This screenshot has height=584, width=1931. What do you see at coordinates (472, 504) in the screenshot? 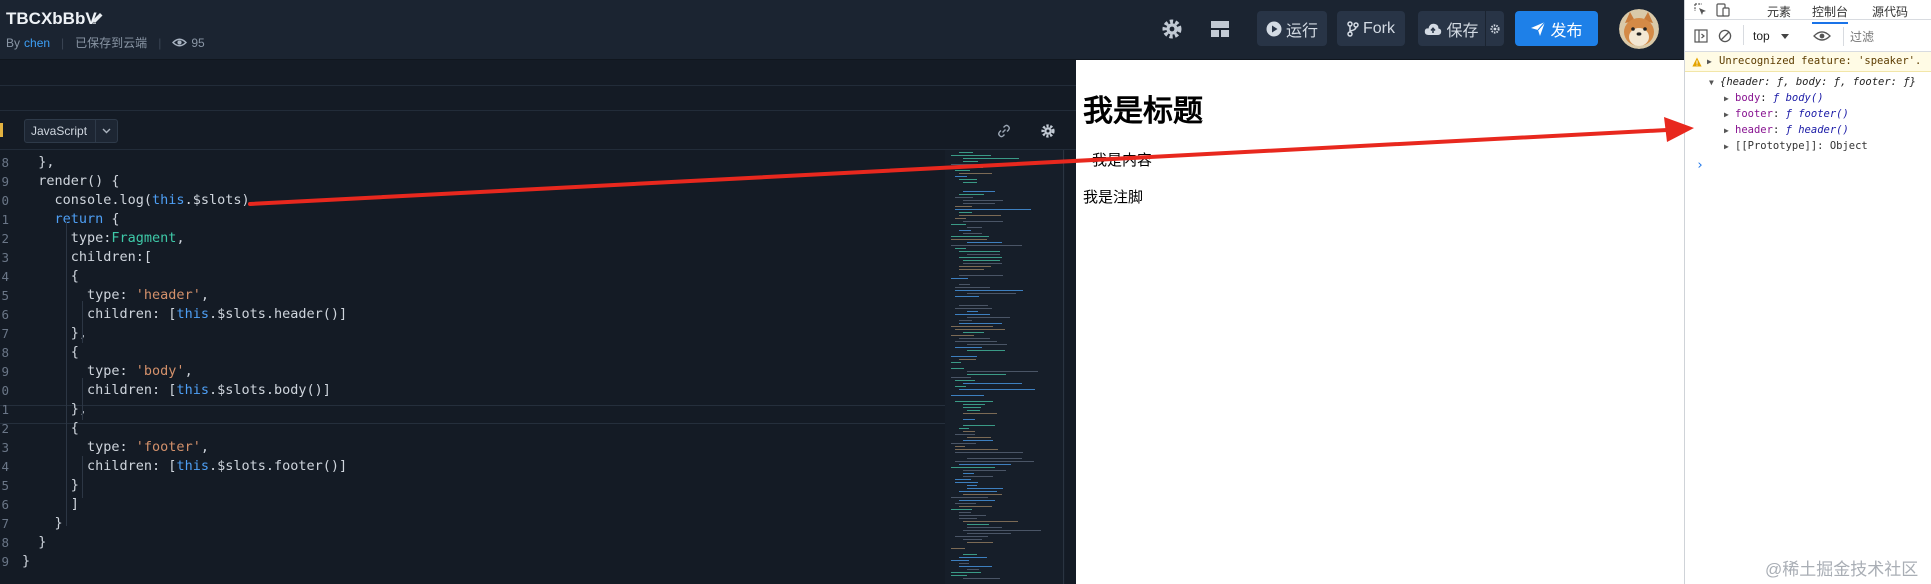
I see `code-line: 6 ]` at bounding box center [472, 504].